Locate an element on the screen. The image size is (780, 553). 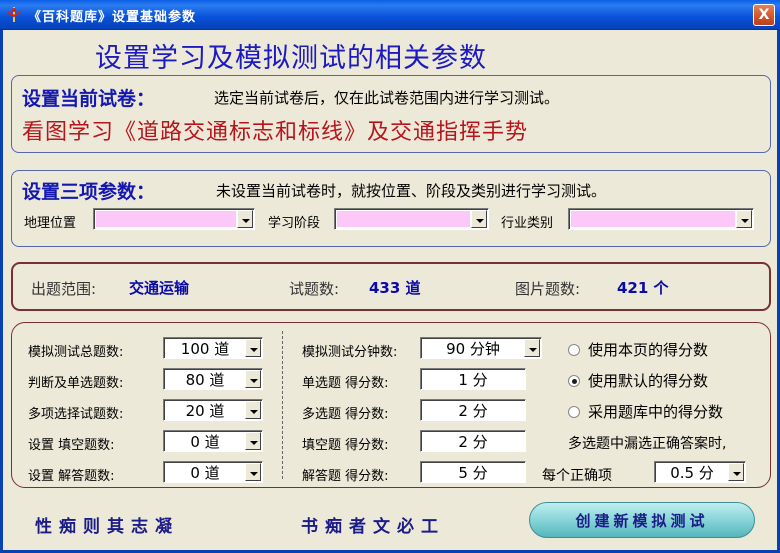
question-count-label: 试题数: is located at coordinates (314, 289).